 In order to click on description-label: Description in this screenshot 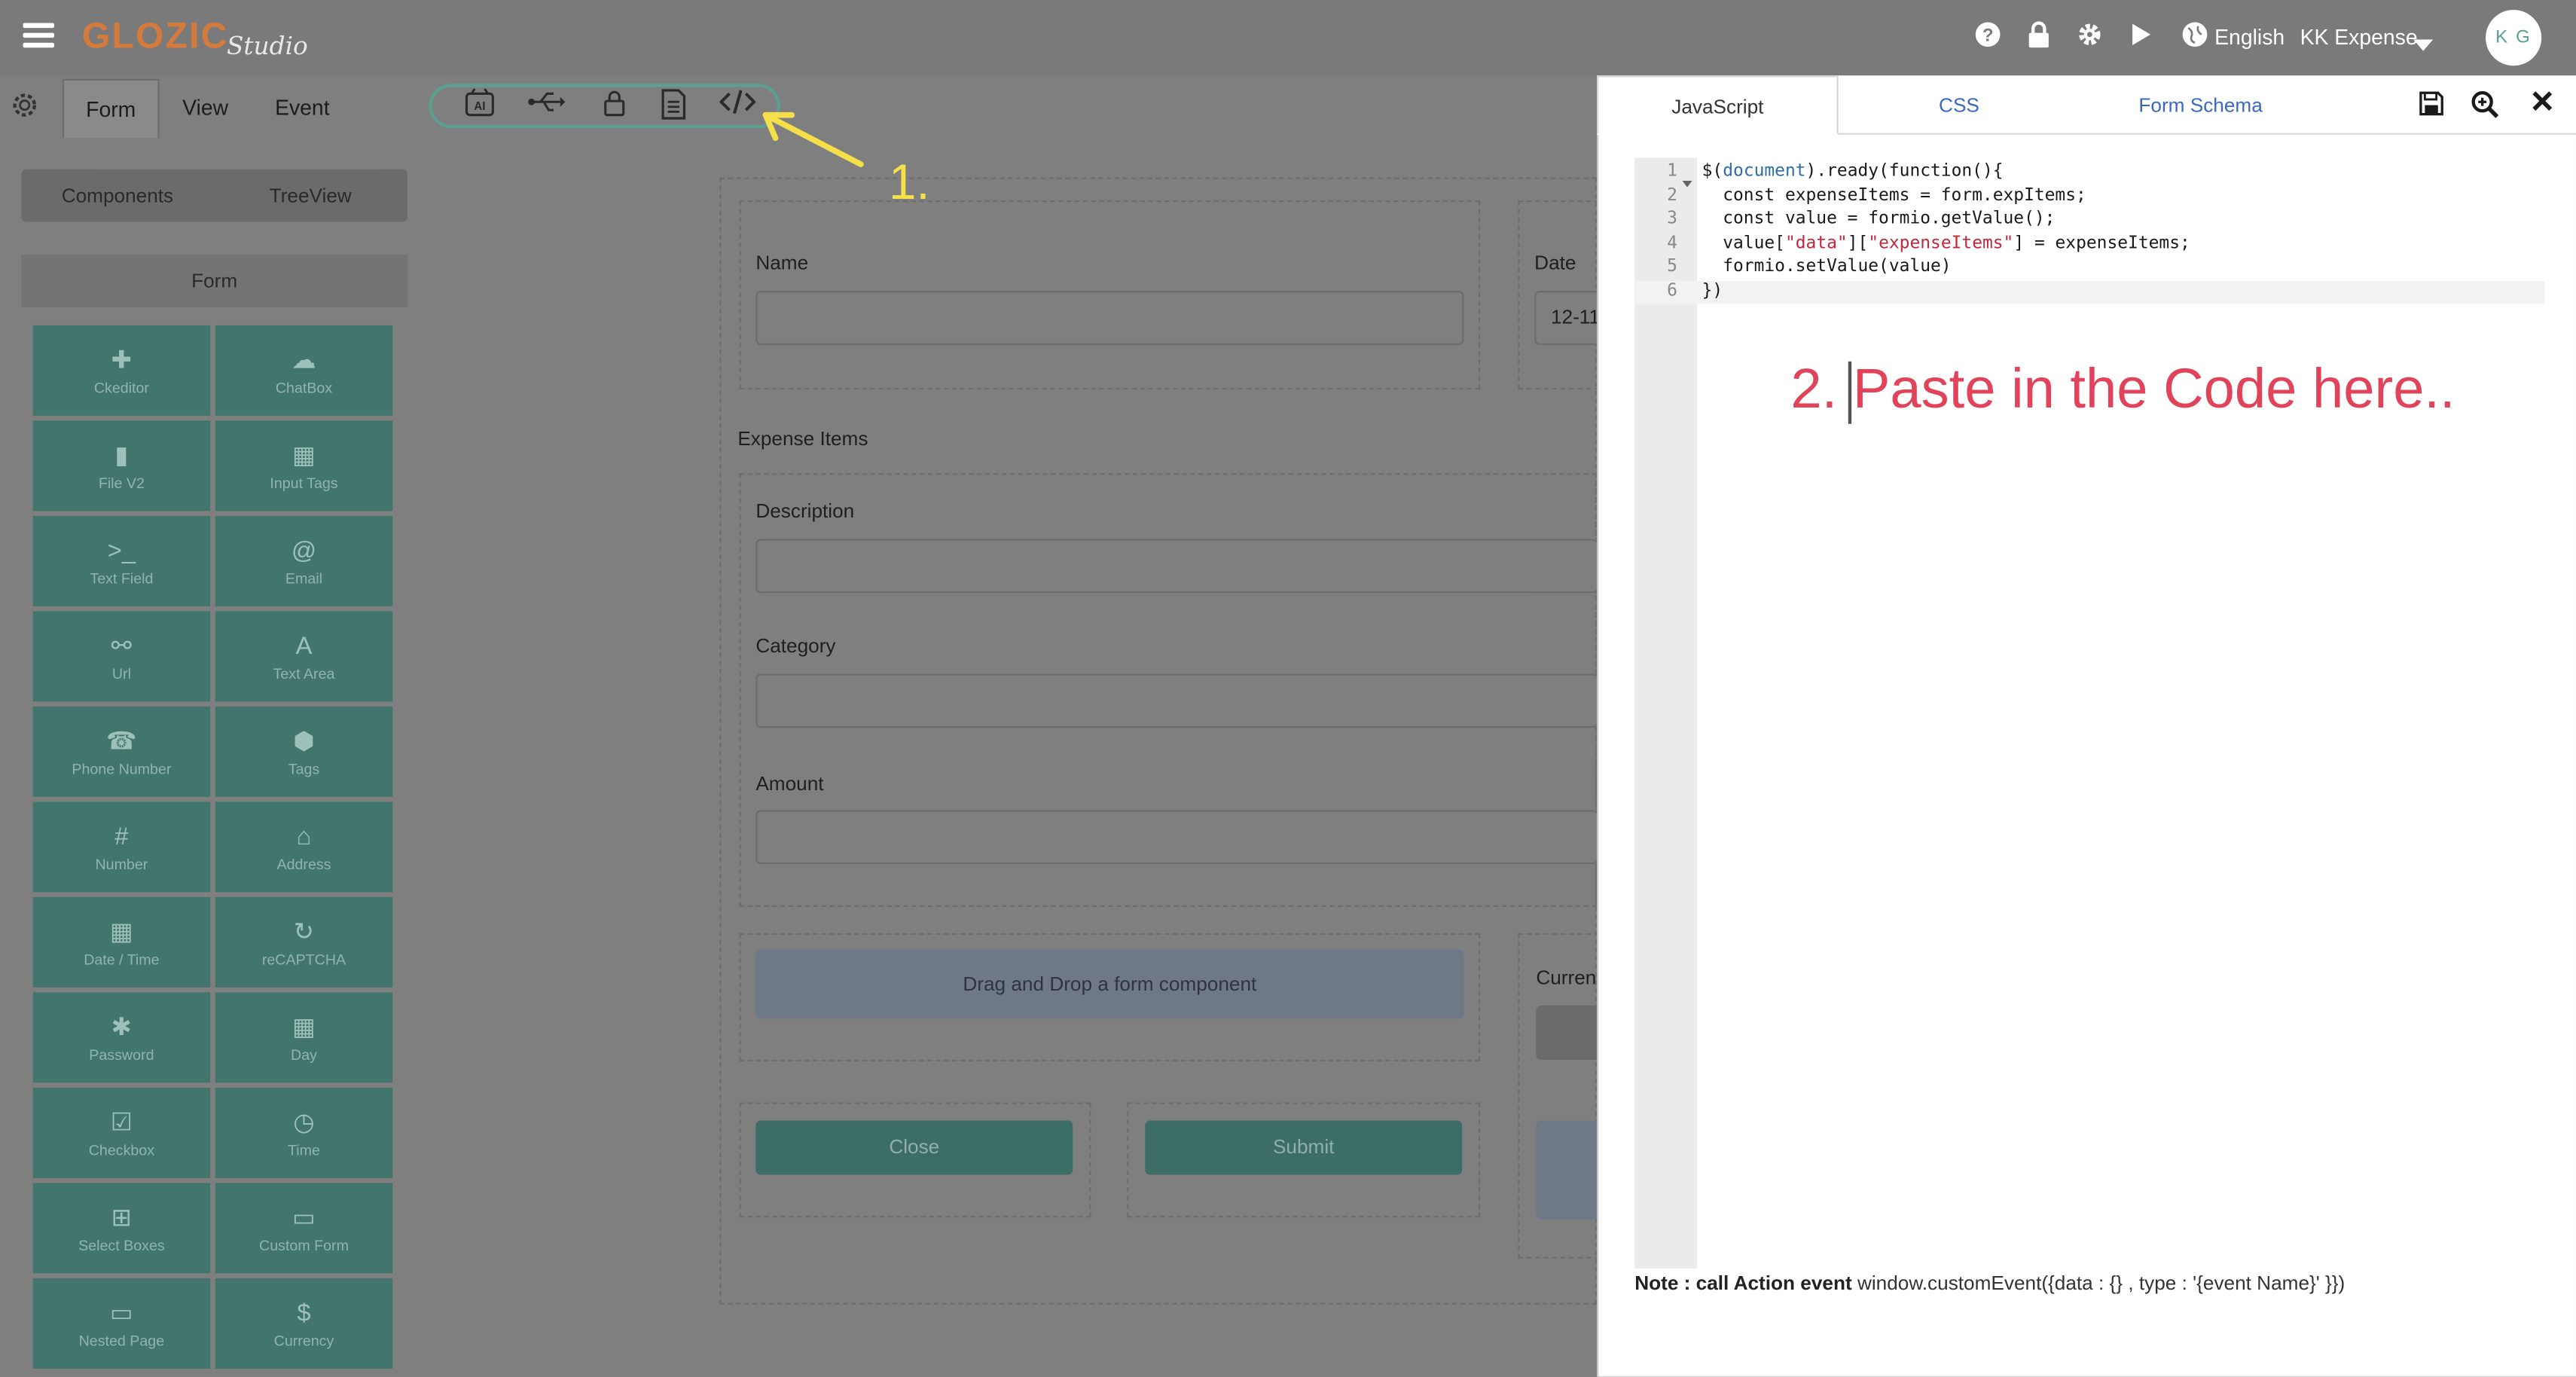, I will do `click(805, 511)`.